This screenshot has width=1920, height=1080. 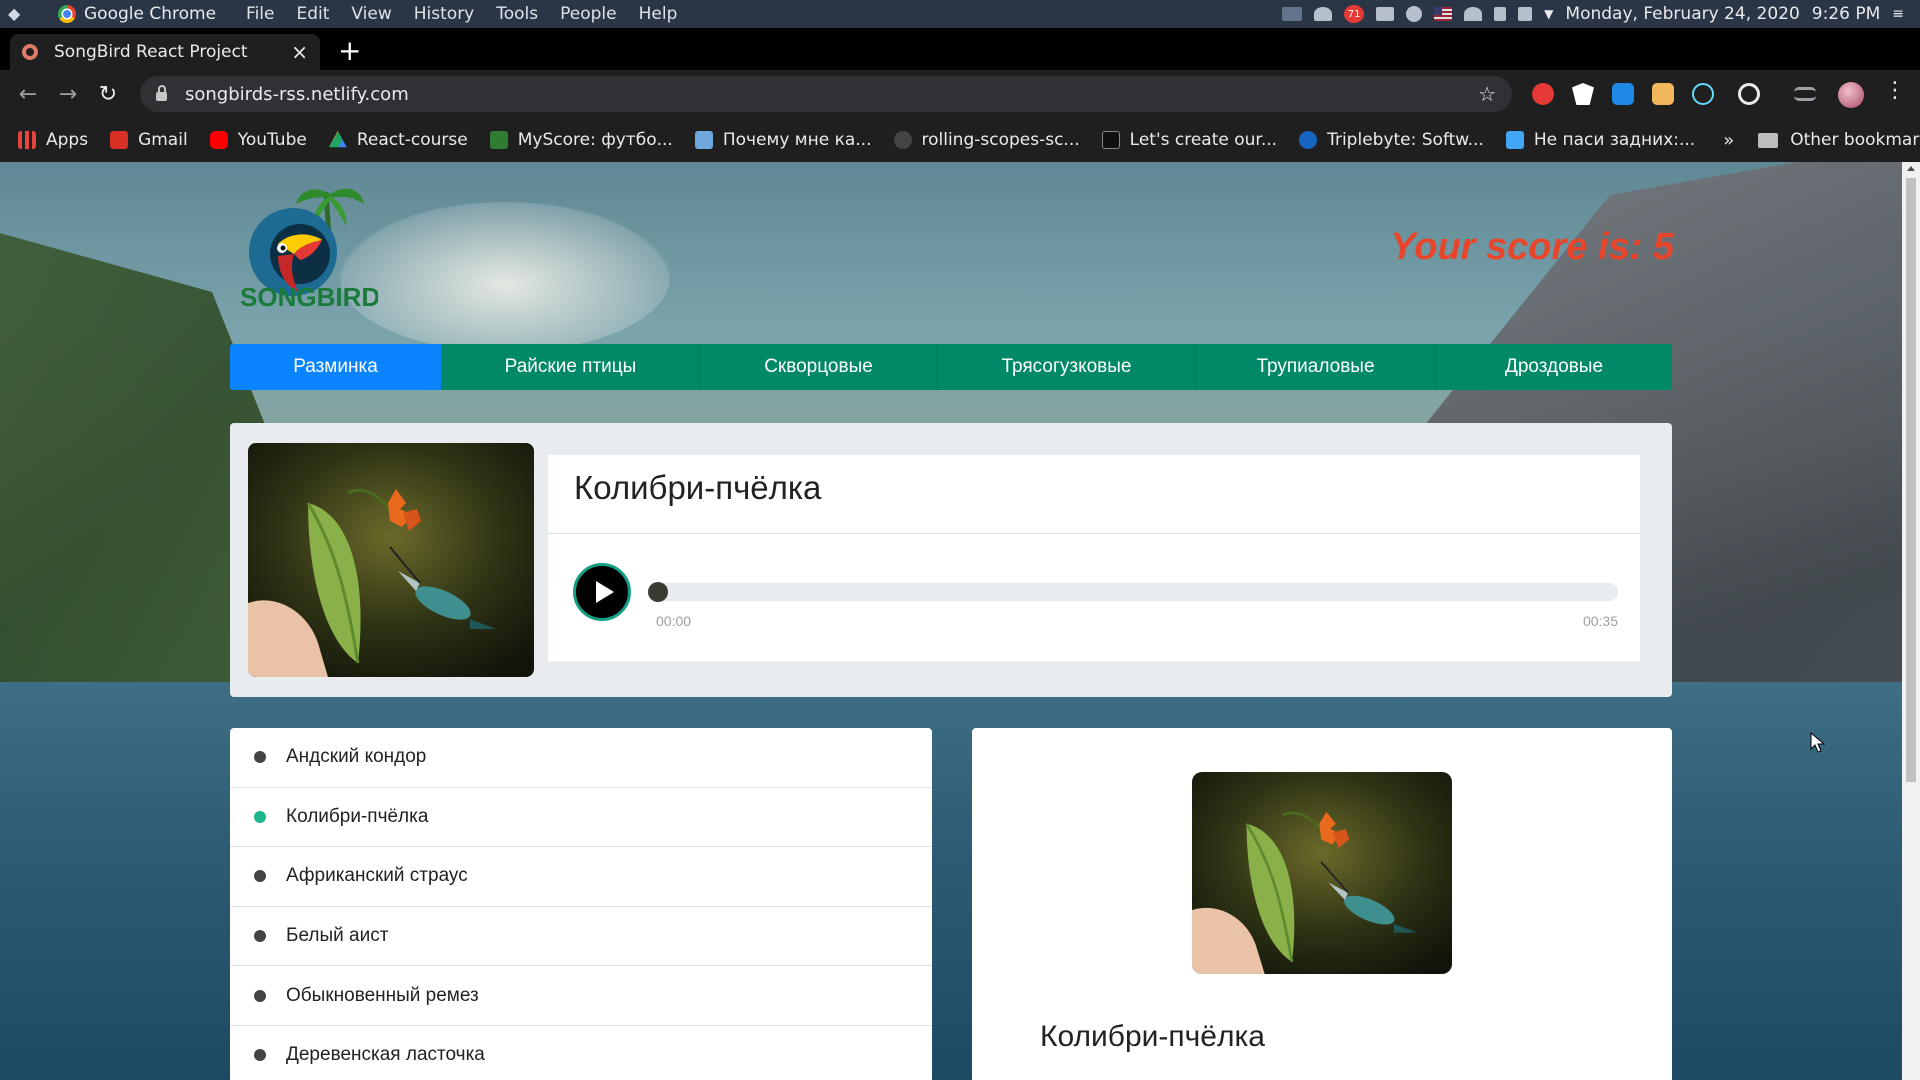 What do you see at coordinates (1385, 14) in the screenshot?
I see `monitor-icon` at bounding box center [1385, 14].